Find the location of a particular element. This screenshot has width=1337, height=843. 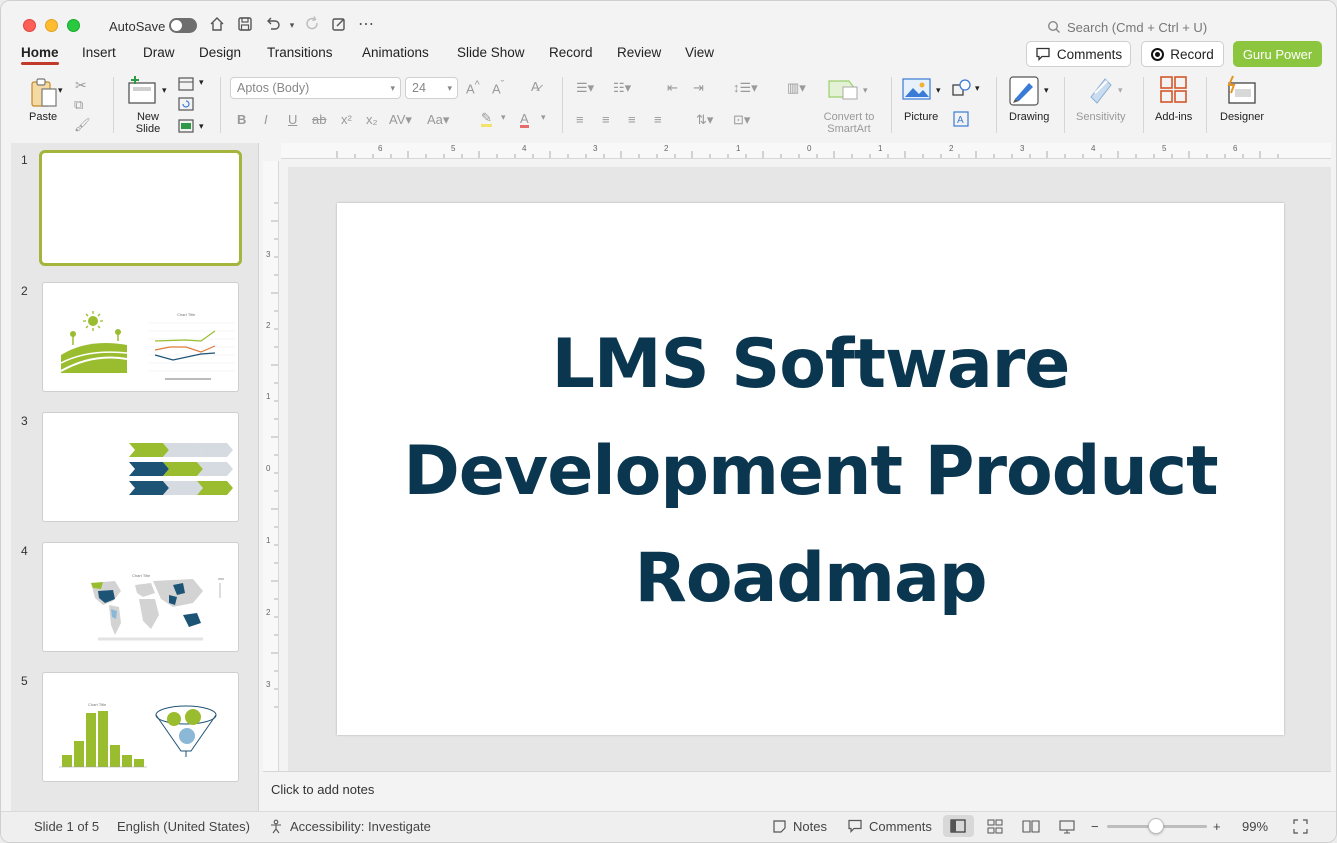

font-color-dropdown-icon: ▾ is located at coordinates (543, 117).